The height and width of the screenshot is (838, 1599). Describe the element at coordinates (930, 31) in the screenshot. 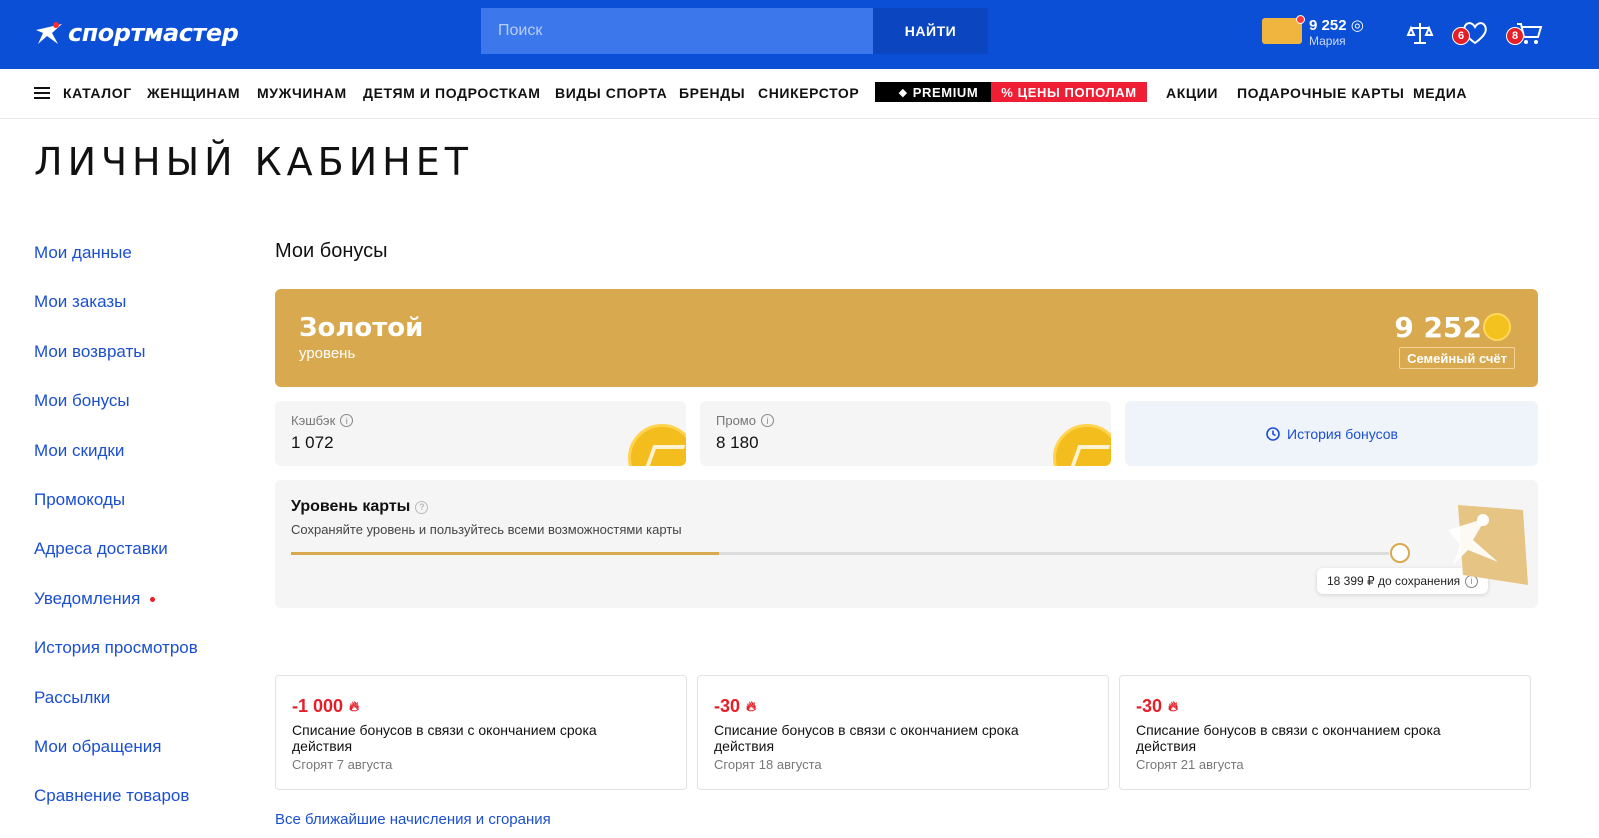

I see `search-button: НАЙТИ` at that location.